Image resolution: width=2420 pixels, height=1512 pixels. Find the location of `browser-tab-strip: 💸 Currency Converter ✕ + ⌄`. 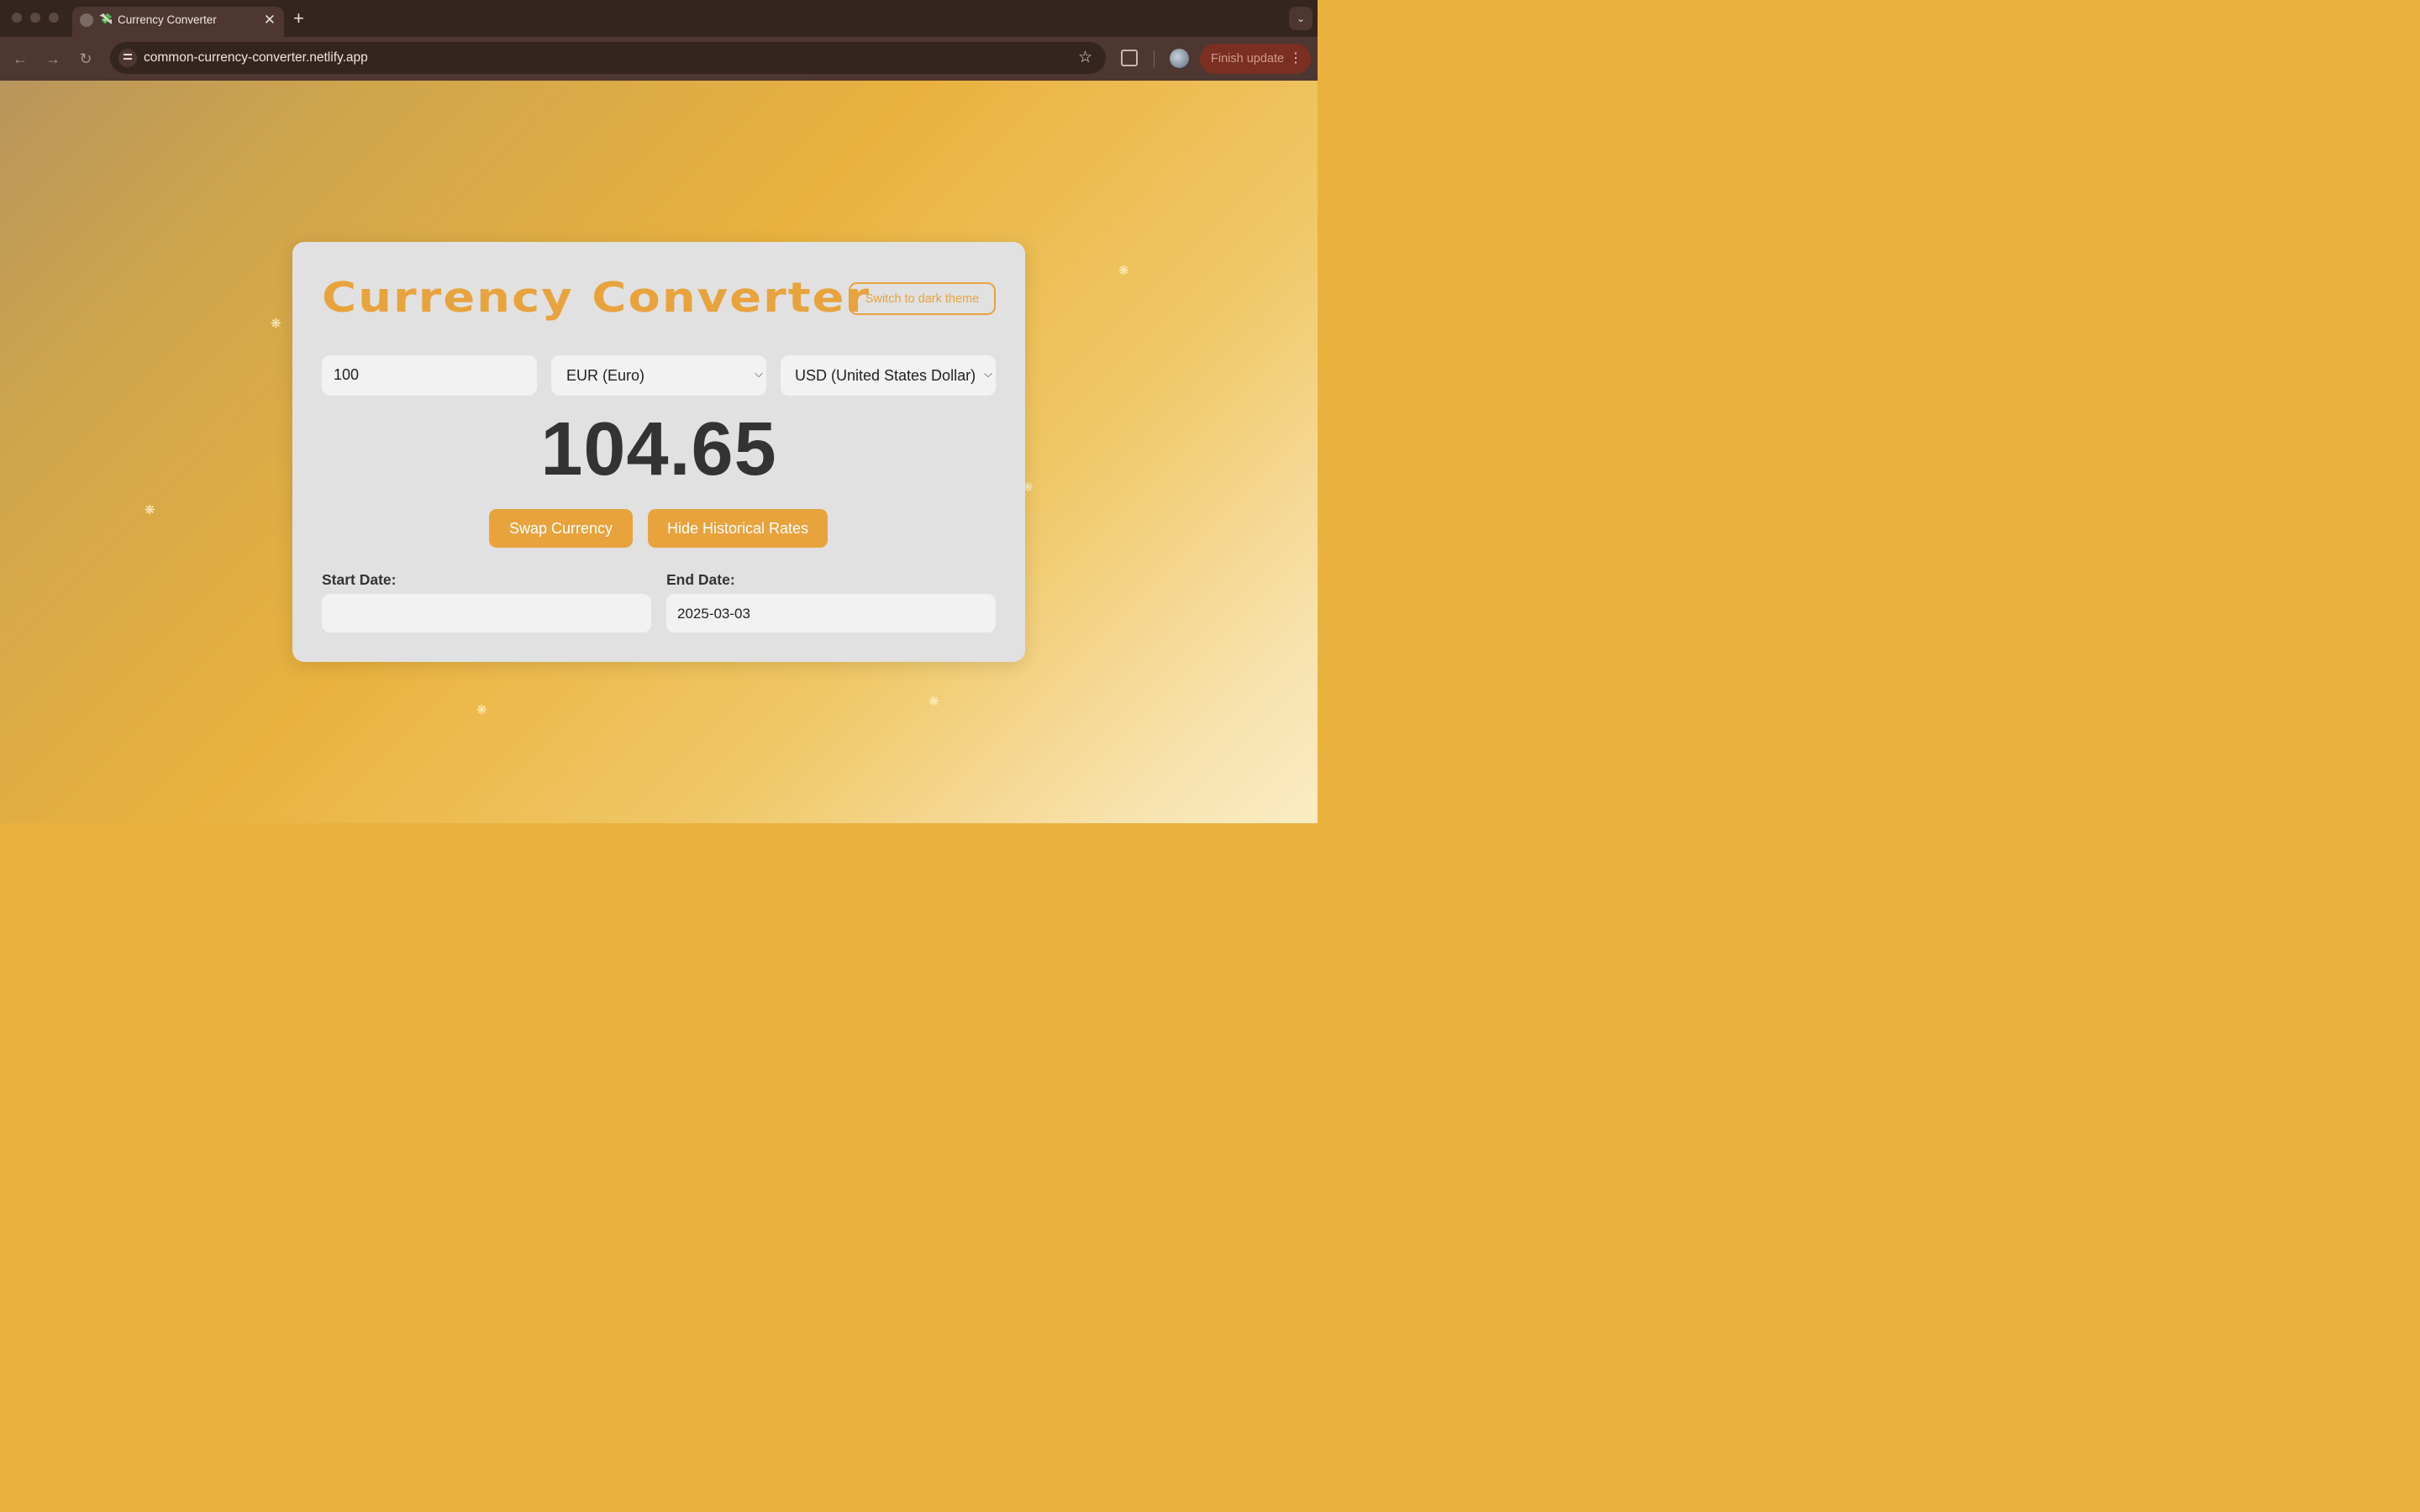

browser-tab-strip: 💸 Currency Converter ✕ + ⌄ is located at coordinates (659, 18).